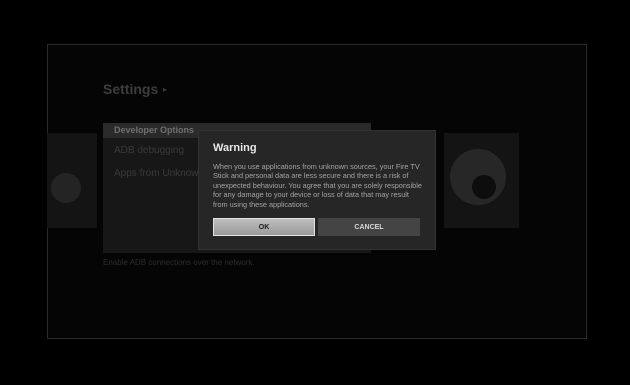 The height and width of the screenshot is (385, 630). What do you see at coordinates (154, 130) in the screenshot?
I see `developer-options-label: Developer Options` at bounding box center [154, 130].